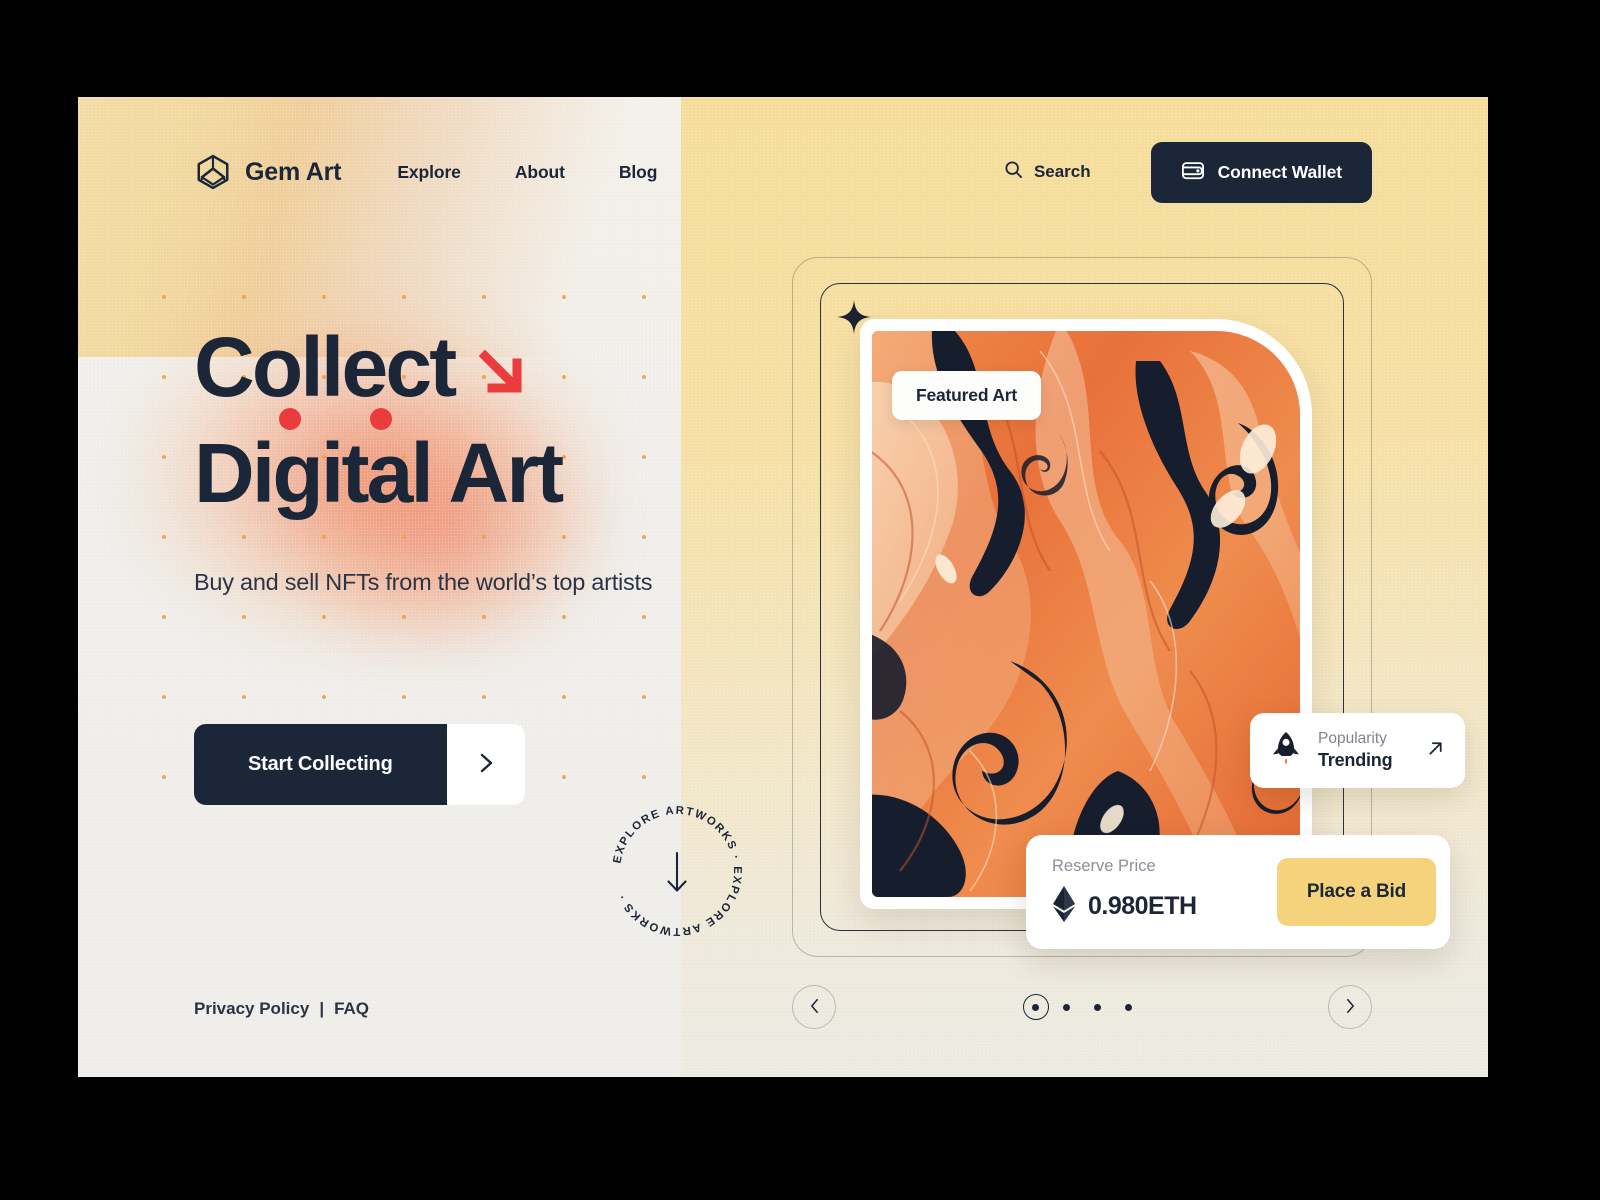 This screenshot has height=1200, width=1600. What do you see at coordinates (320, 764) in the screenshot?
I see `start-collecting-button: Start Collecting` at bounding box center [320, 764].